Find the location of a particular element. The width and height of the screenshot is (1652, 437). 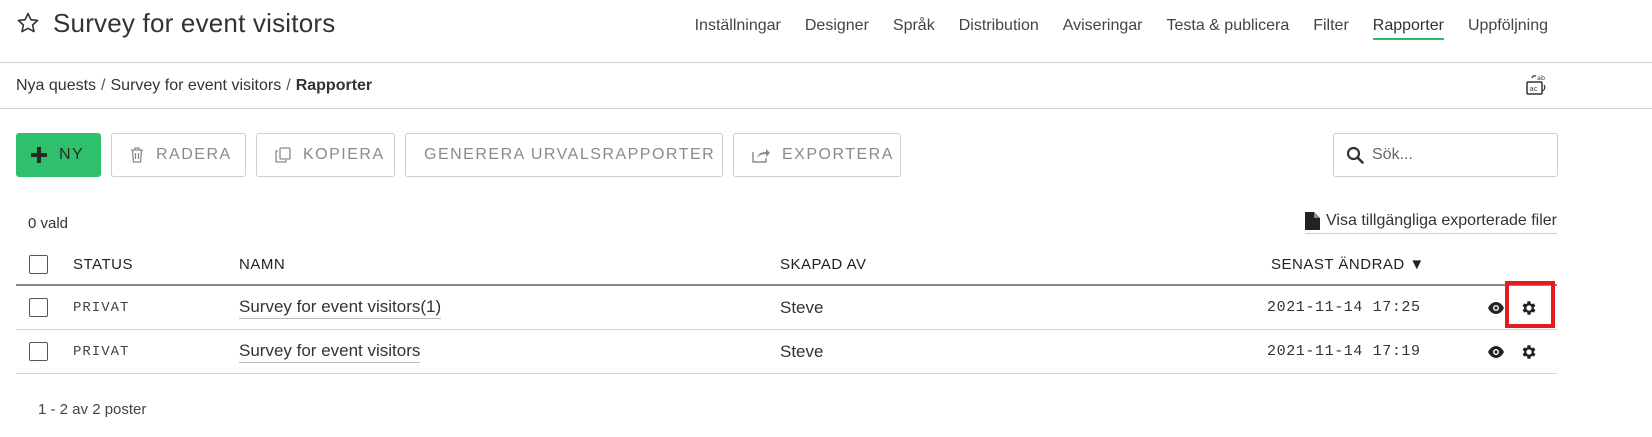

generate-selection-reports-button: GENERERA URVALSRAPPORTER is located at coordinates (564, 155).